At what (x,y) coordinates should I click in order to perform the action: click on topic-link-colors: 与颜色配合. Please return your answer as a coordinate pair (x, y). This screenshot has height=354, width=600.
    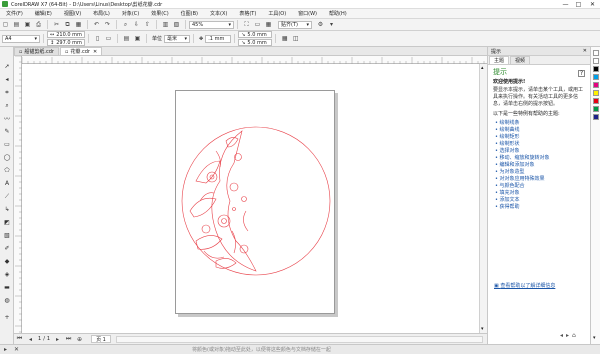
    Looking at the image, I should click on (539, 186).